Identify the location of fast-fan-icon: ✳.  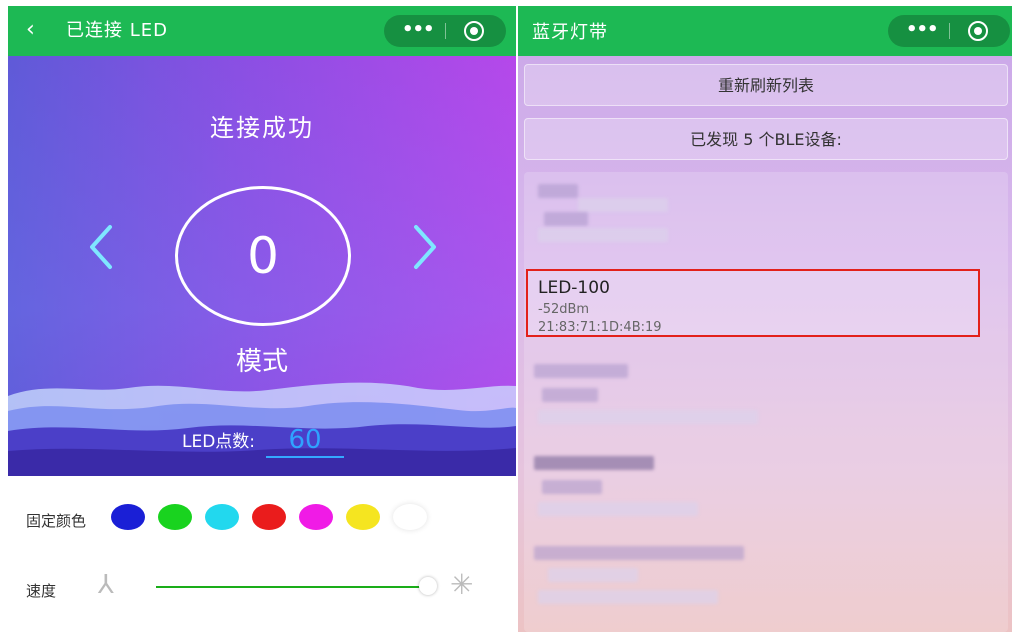
(462, 584).